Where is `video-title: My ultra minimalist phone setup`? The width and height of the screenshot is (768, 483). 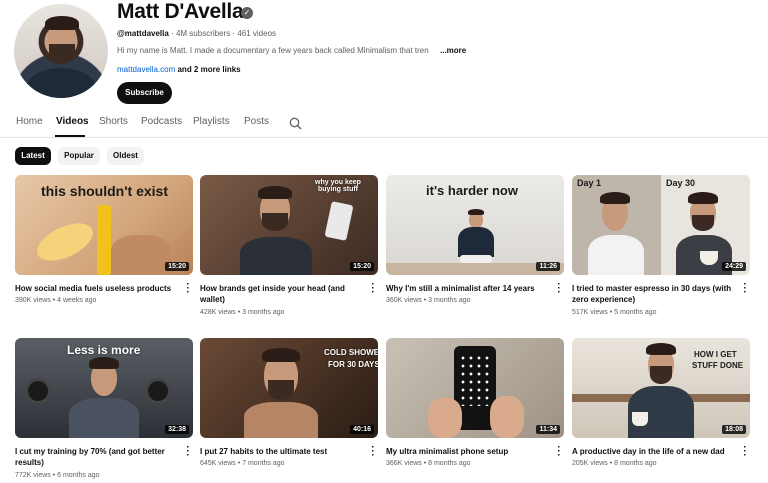
video-title: My ultra minimalist phone setup is located at coordinates (466, 451).